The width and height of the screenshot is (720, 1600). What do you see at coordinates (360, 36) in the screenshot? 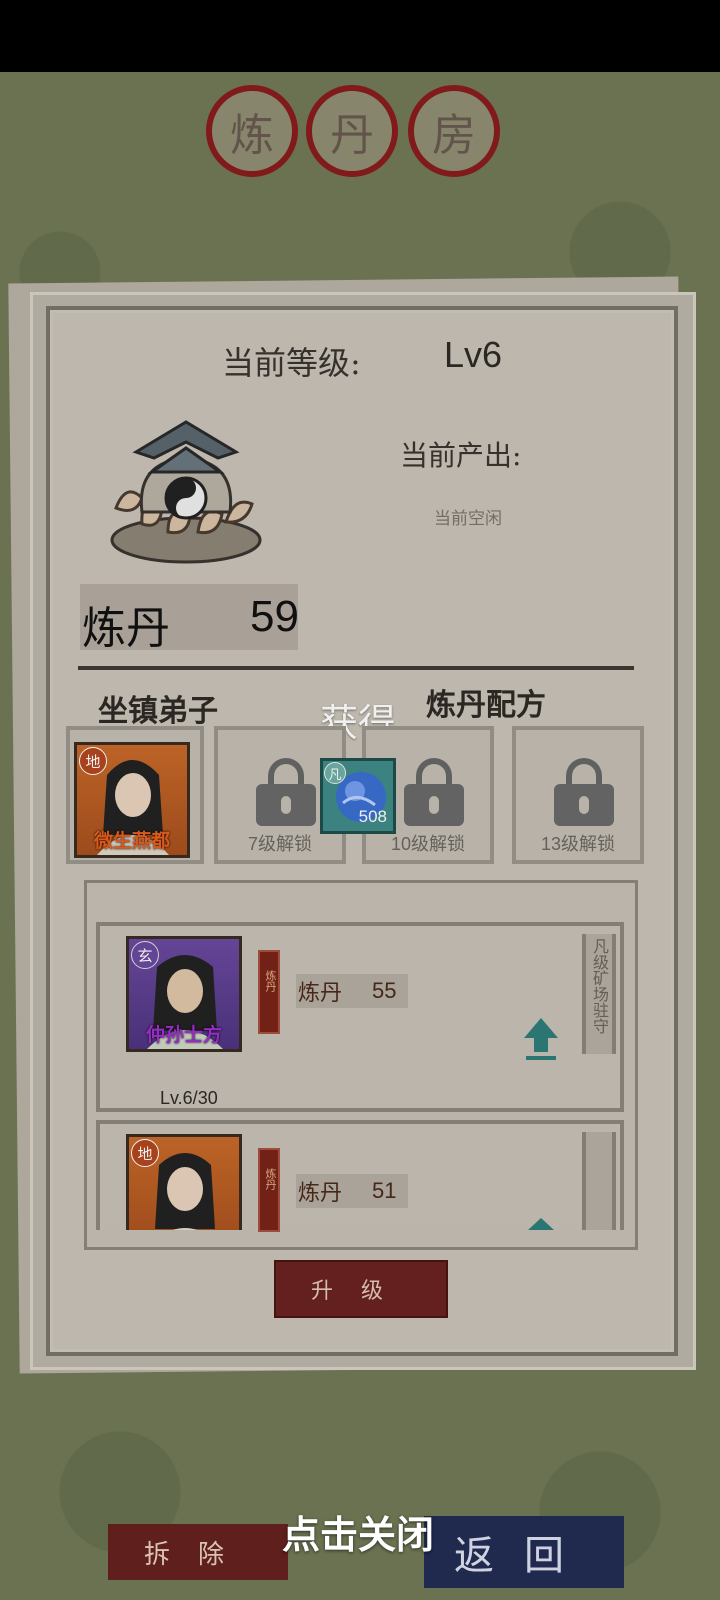
I see `status-bar` at bounding box center [360, 36].